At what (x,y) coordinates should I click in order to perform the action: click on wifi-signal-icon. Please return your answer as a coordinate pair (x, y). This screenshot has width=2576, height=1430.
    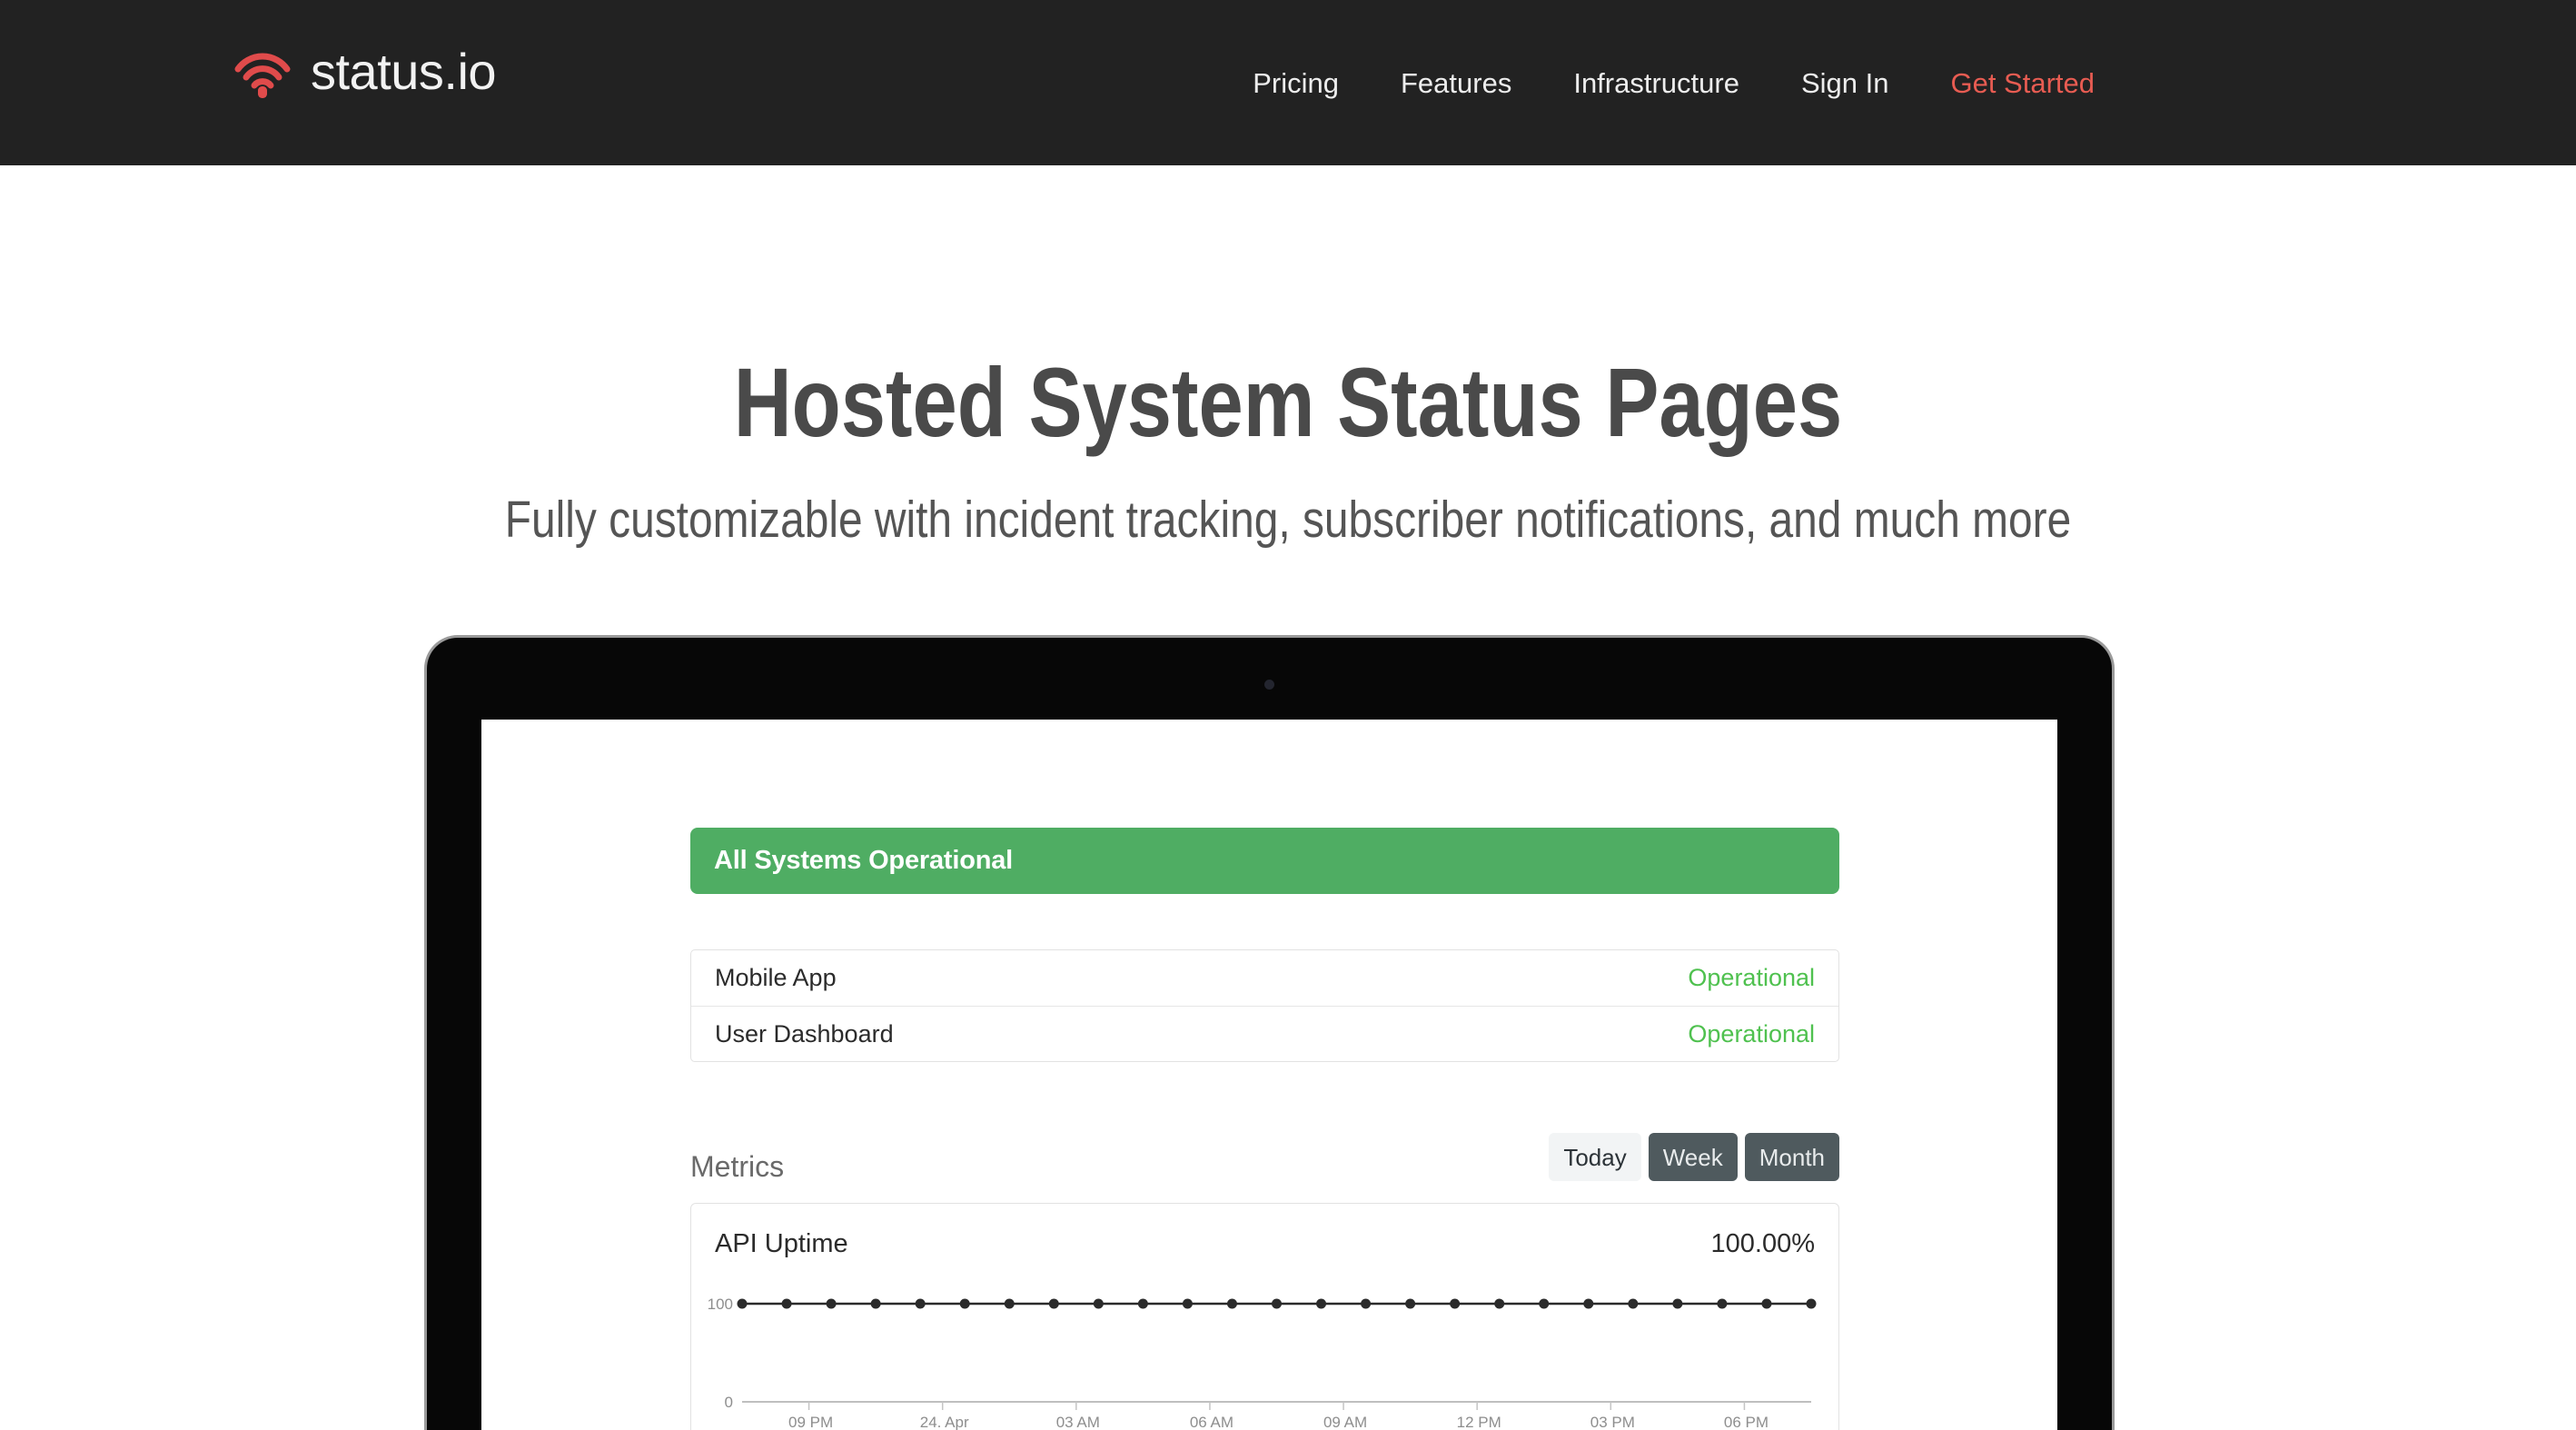
    Looking at the image, I should click on (262, 72).